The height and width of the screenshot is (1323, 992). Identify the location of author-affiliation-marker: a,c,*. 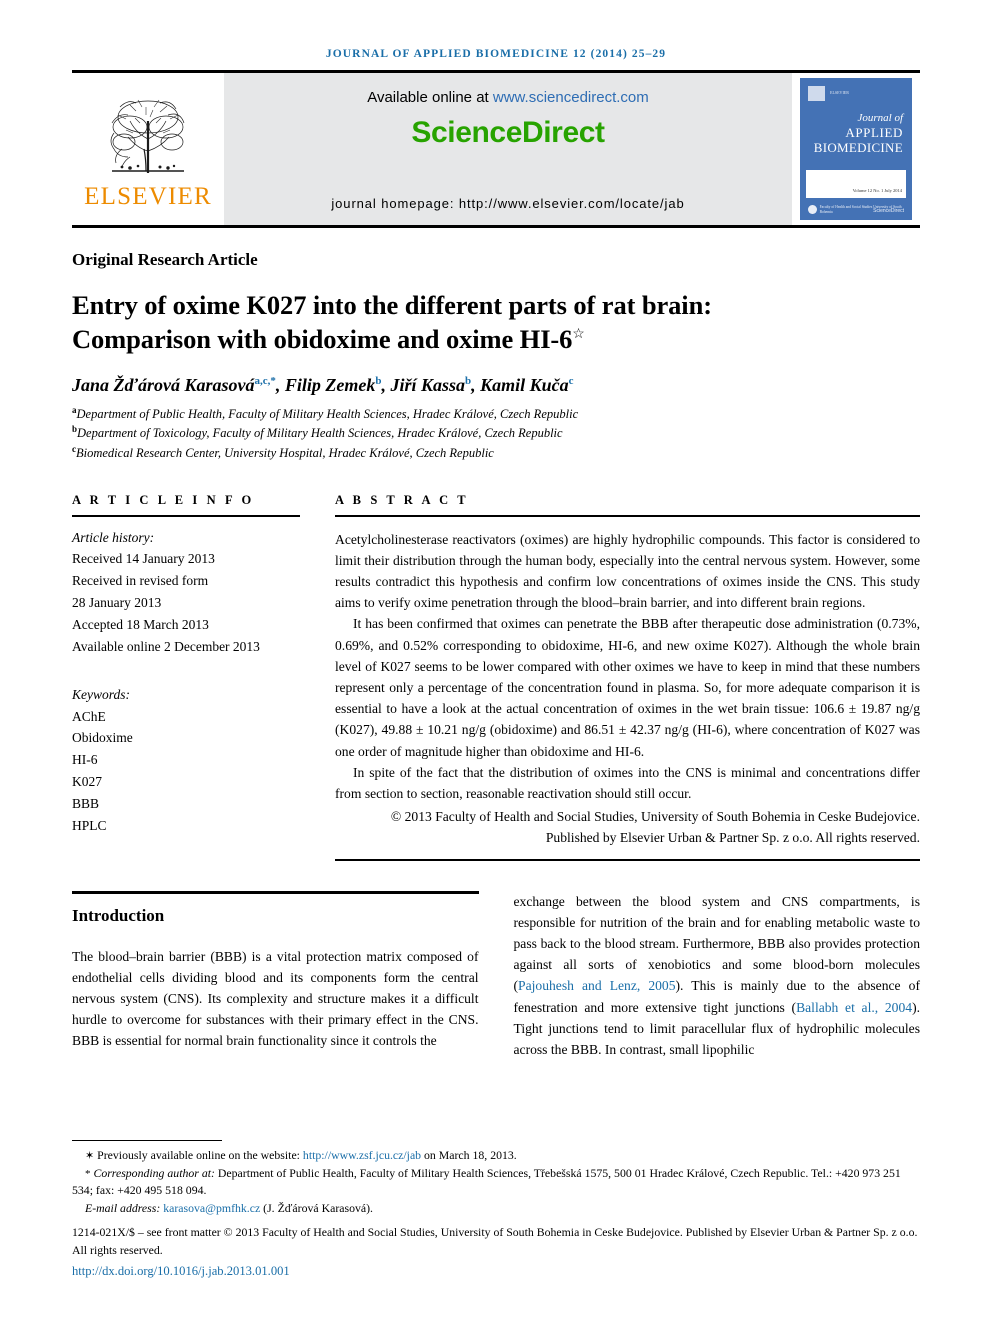
(264, 381).